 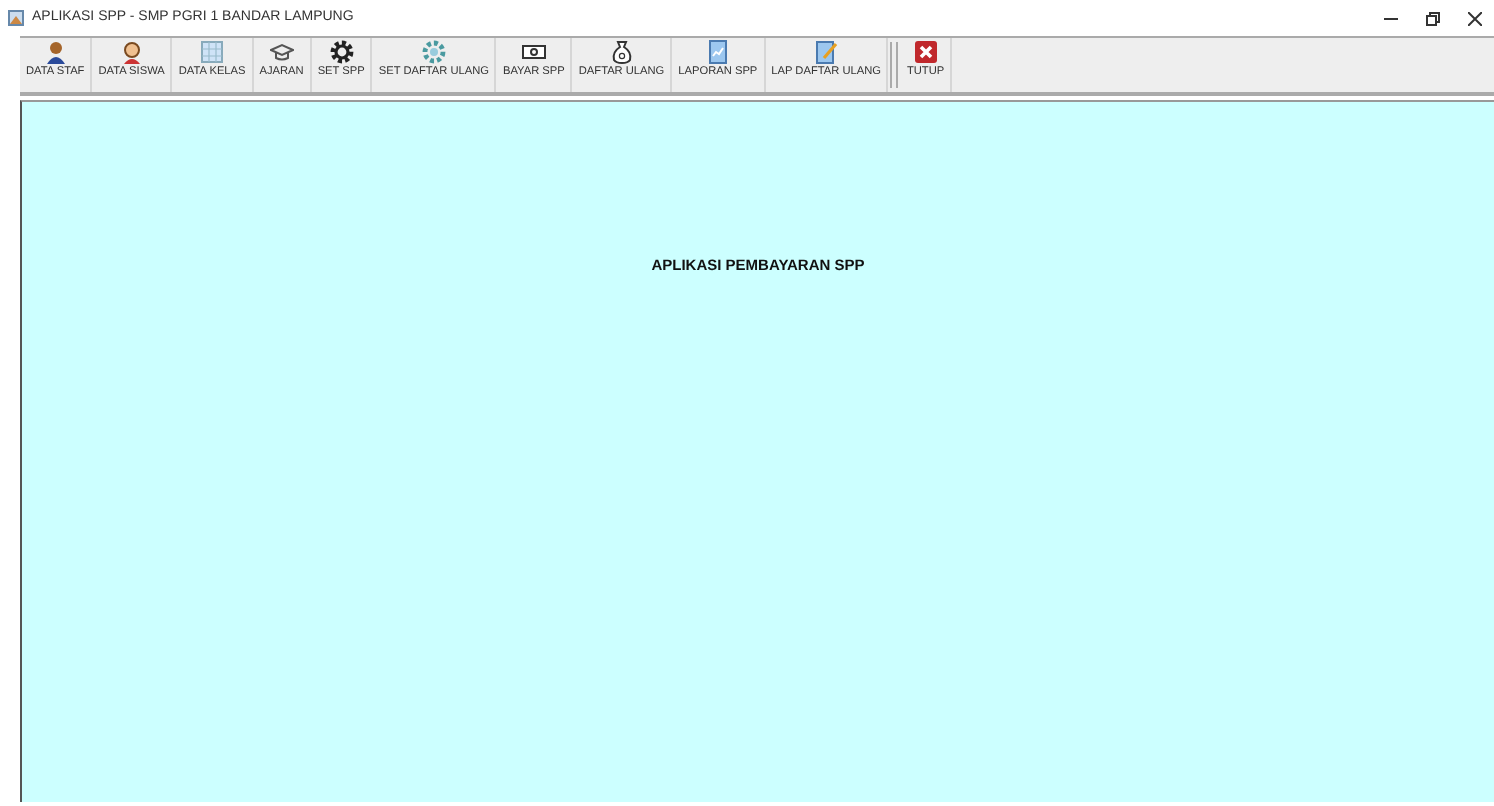 I want to click on restore-icon, so click(x=1433, y=18).